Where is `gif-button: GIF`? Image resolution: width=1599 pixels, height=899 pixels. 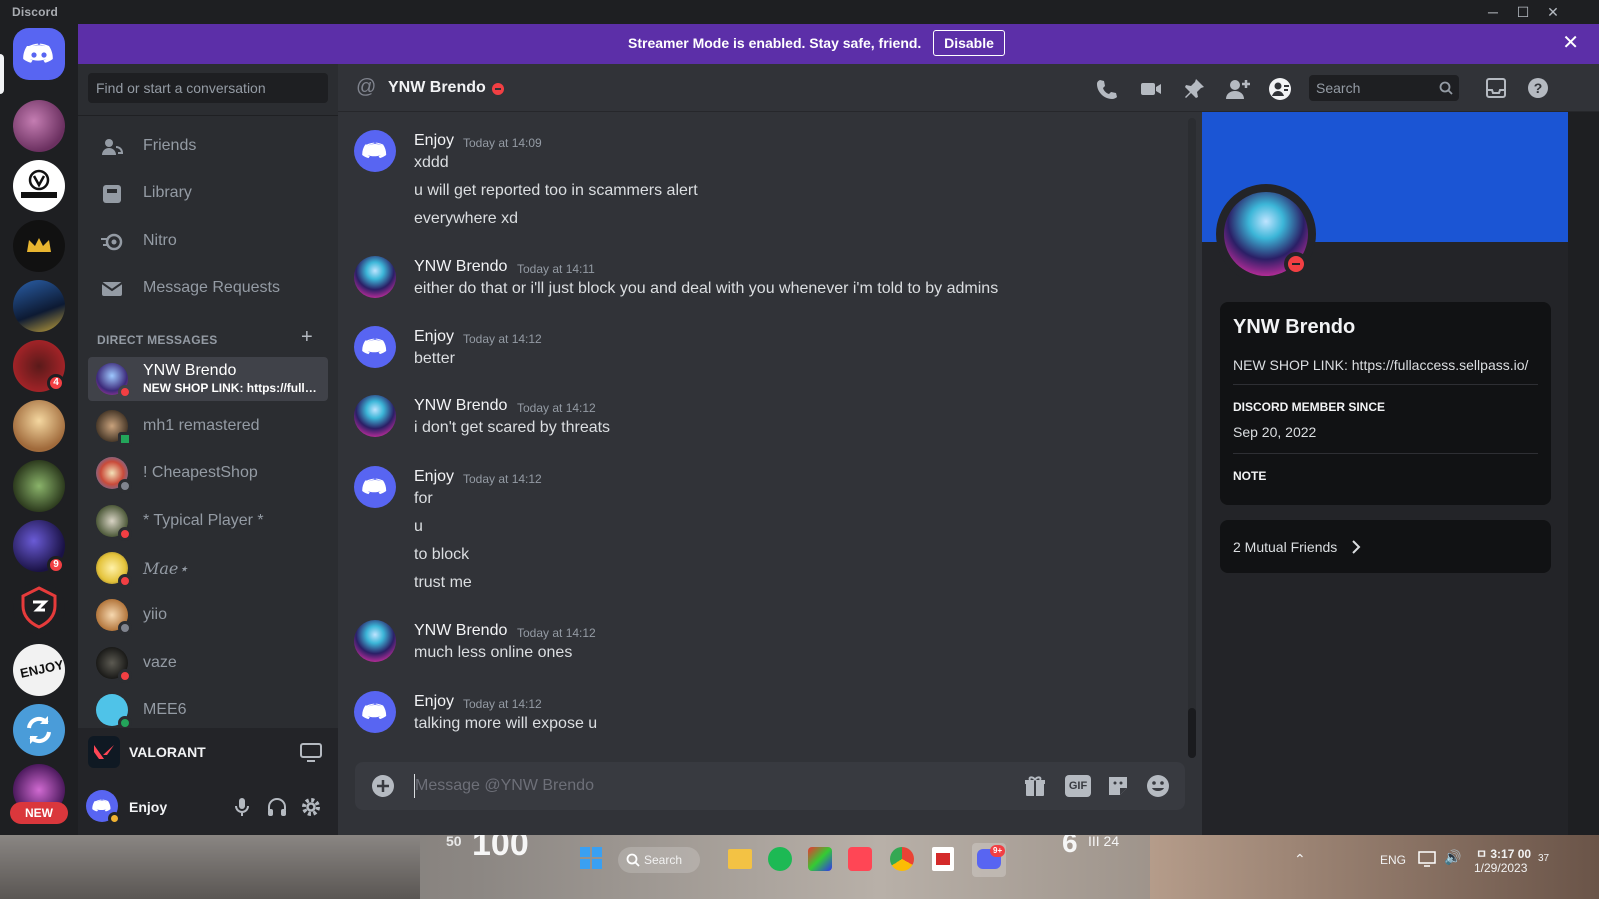 gif-button: GIF is located at coordinates (1078, 786).